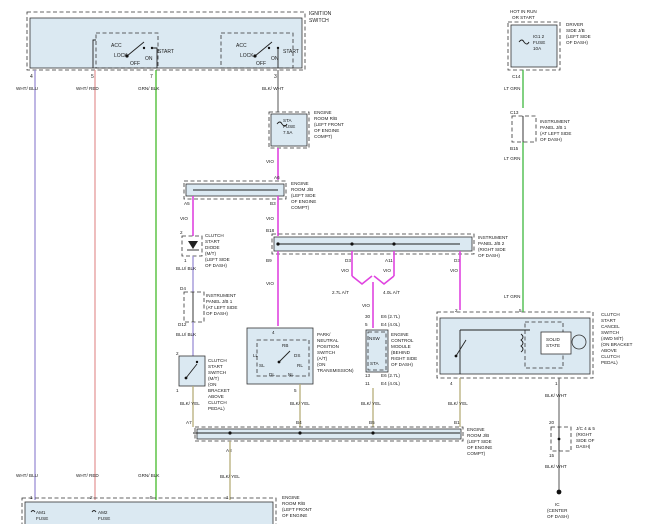  I want to click on am1-fuse-label: AM1, so click(41, 512).